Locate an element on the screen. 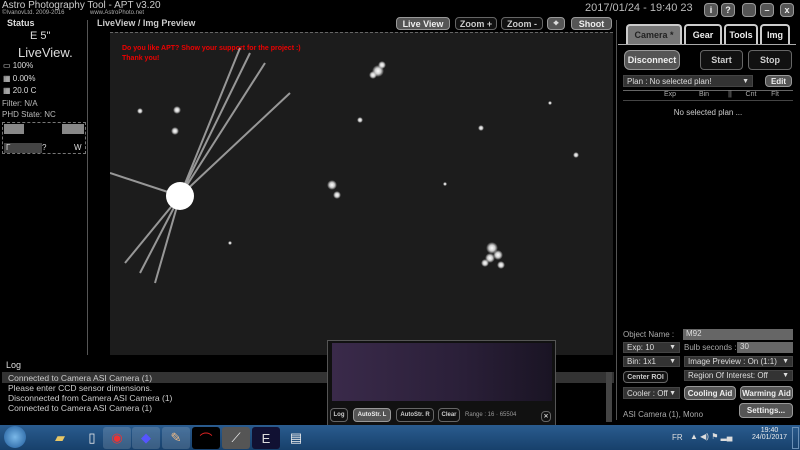 Image resolution: width=800 pixels, height=450 pixels. image-app-icon: ⟋ is located at coordinates (236, 438).